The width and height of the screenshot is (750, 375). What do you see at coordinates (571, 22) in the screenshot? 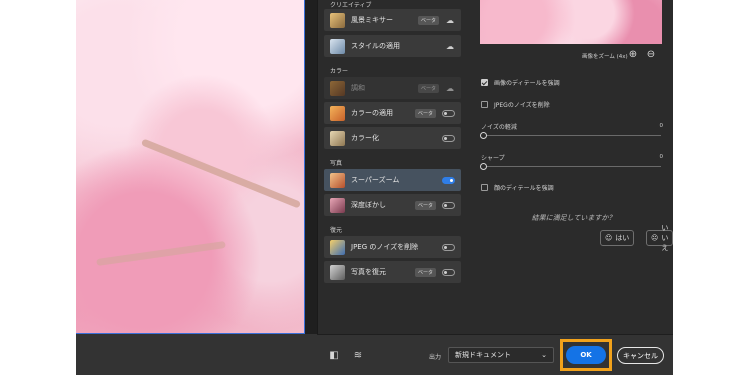
I see `zoom-navigator-image` at bounding box center [571, 22].